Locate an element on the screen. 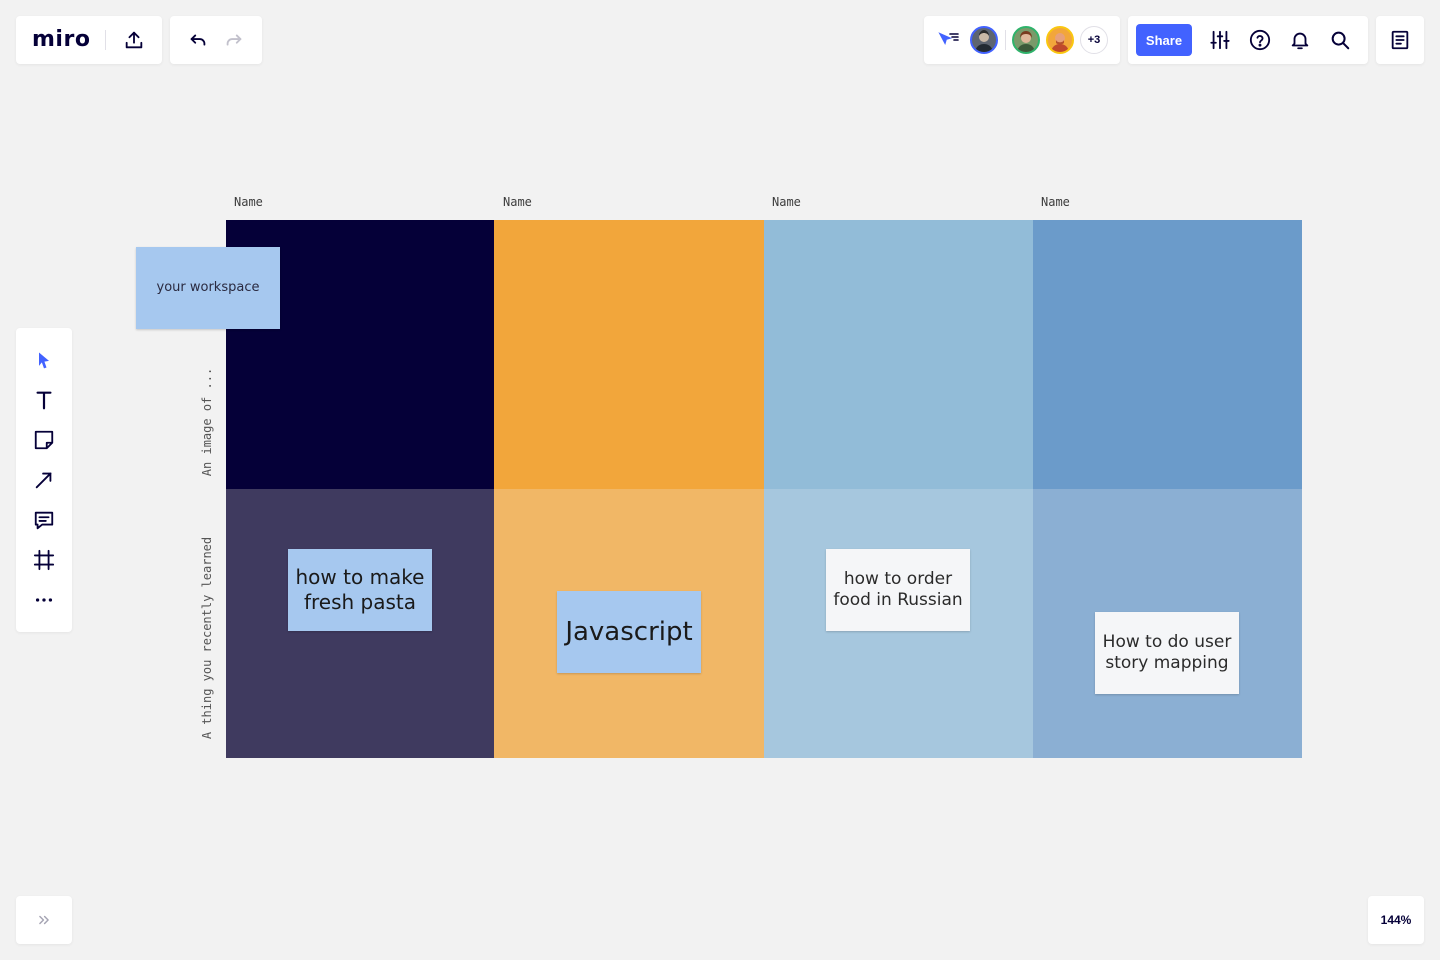 The height and width of the screenshot is (960, 1440). expand-button is located at coordinates (44, 920).